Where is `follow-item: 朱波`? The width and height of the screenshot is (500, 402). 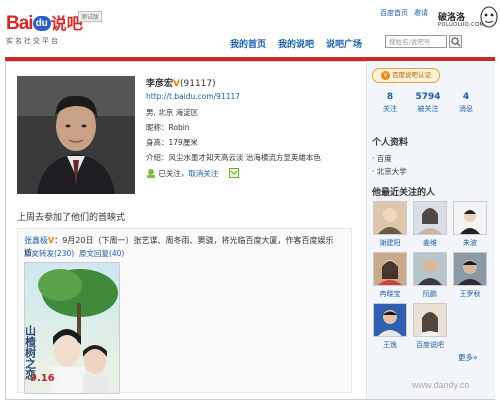 follow-item: 朱波 is located at coordinates (470, 224).